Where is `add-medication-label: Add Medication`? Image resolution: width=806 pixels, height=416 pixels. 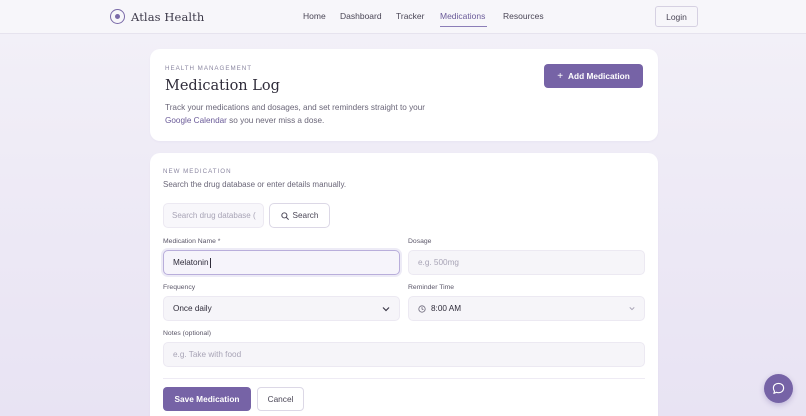 add-medication-label: Add Medication is located at coordinates (599, 76).